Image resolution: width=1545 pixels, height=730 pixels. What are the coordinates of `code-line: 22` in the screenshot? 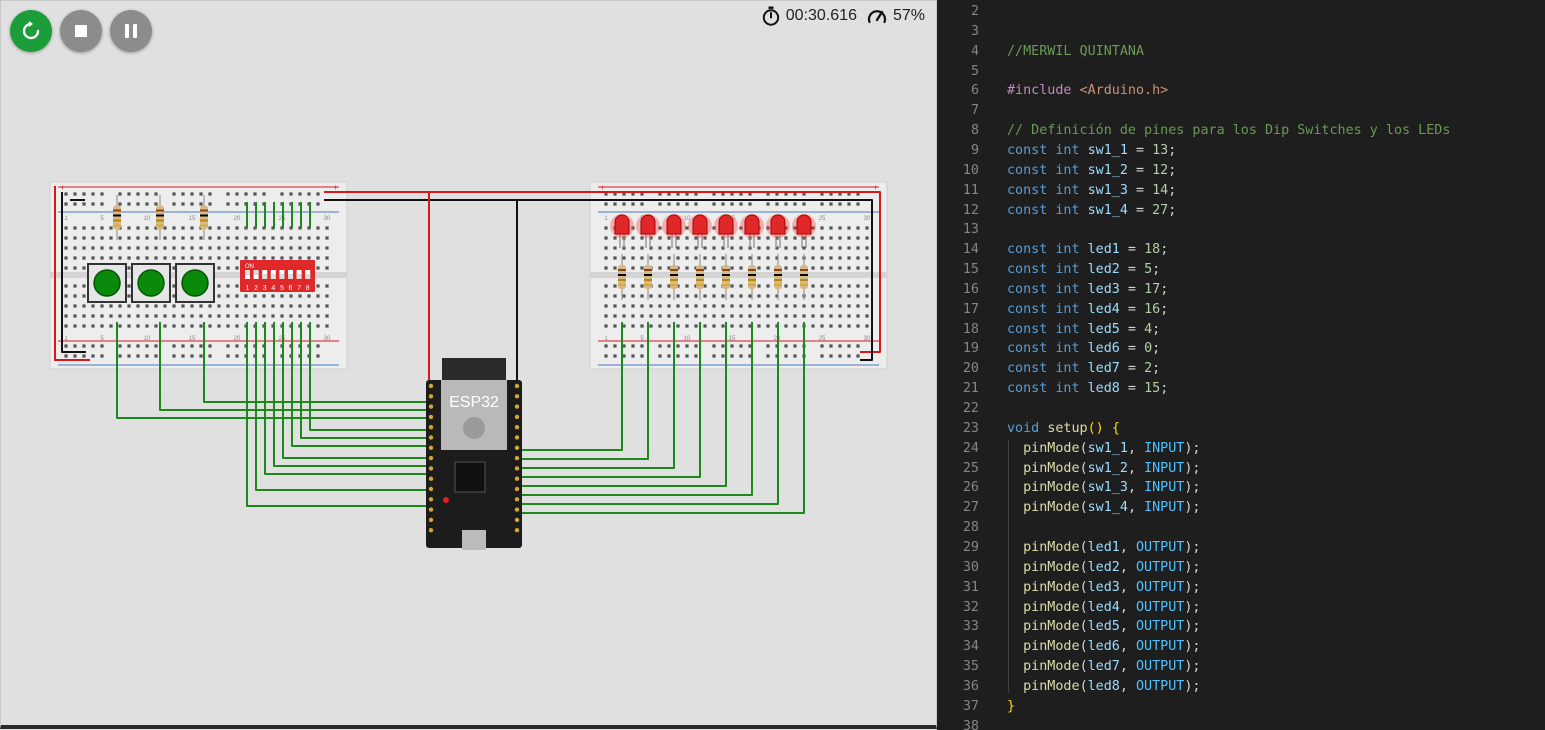 It's located at (1241, 409).